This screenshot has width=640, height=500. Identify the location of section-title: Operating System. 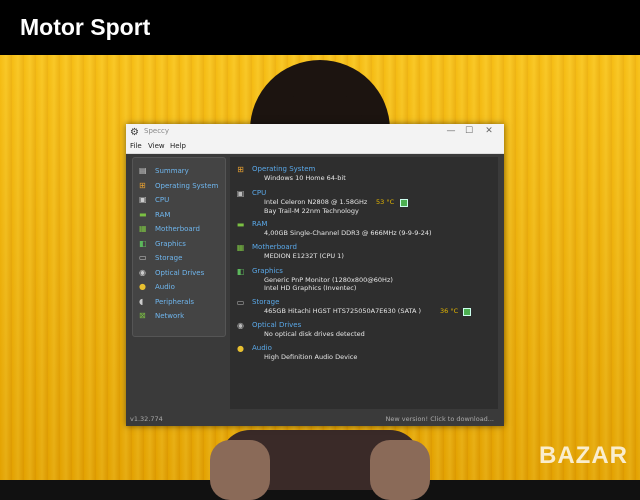
(284, 169).